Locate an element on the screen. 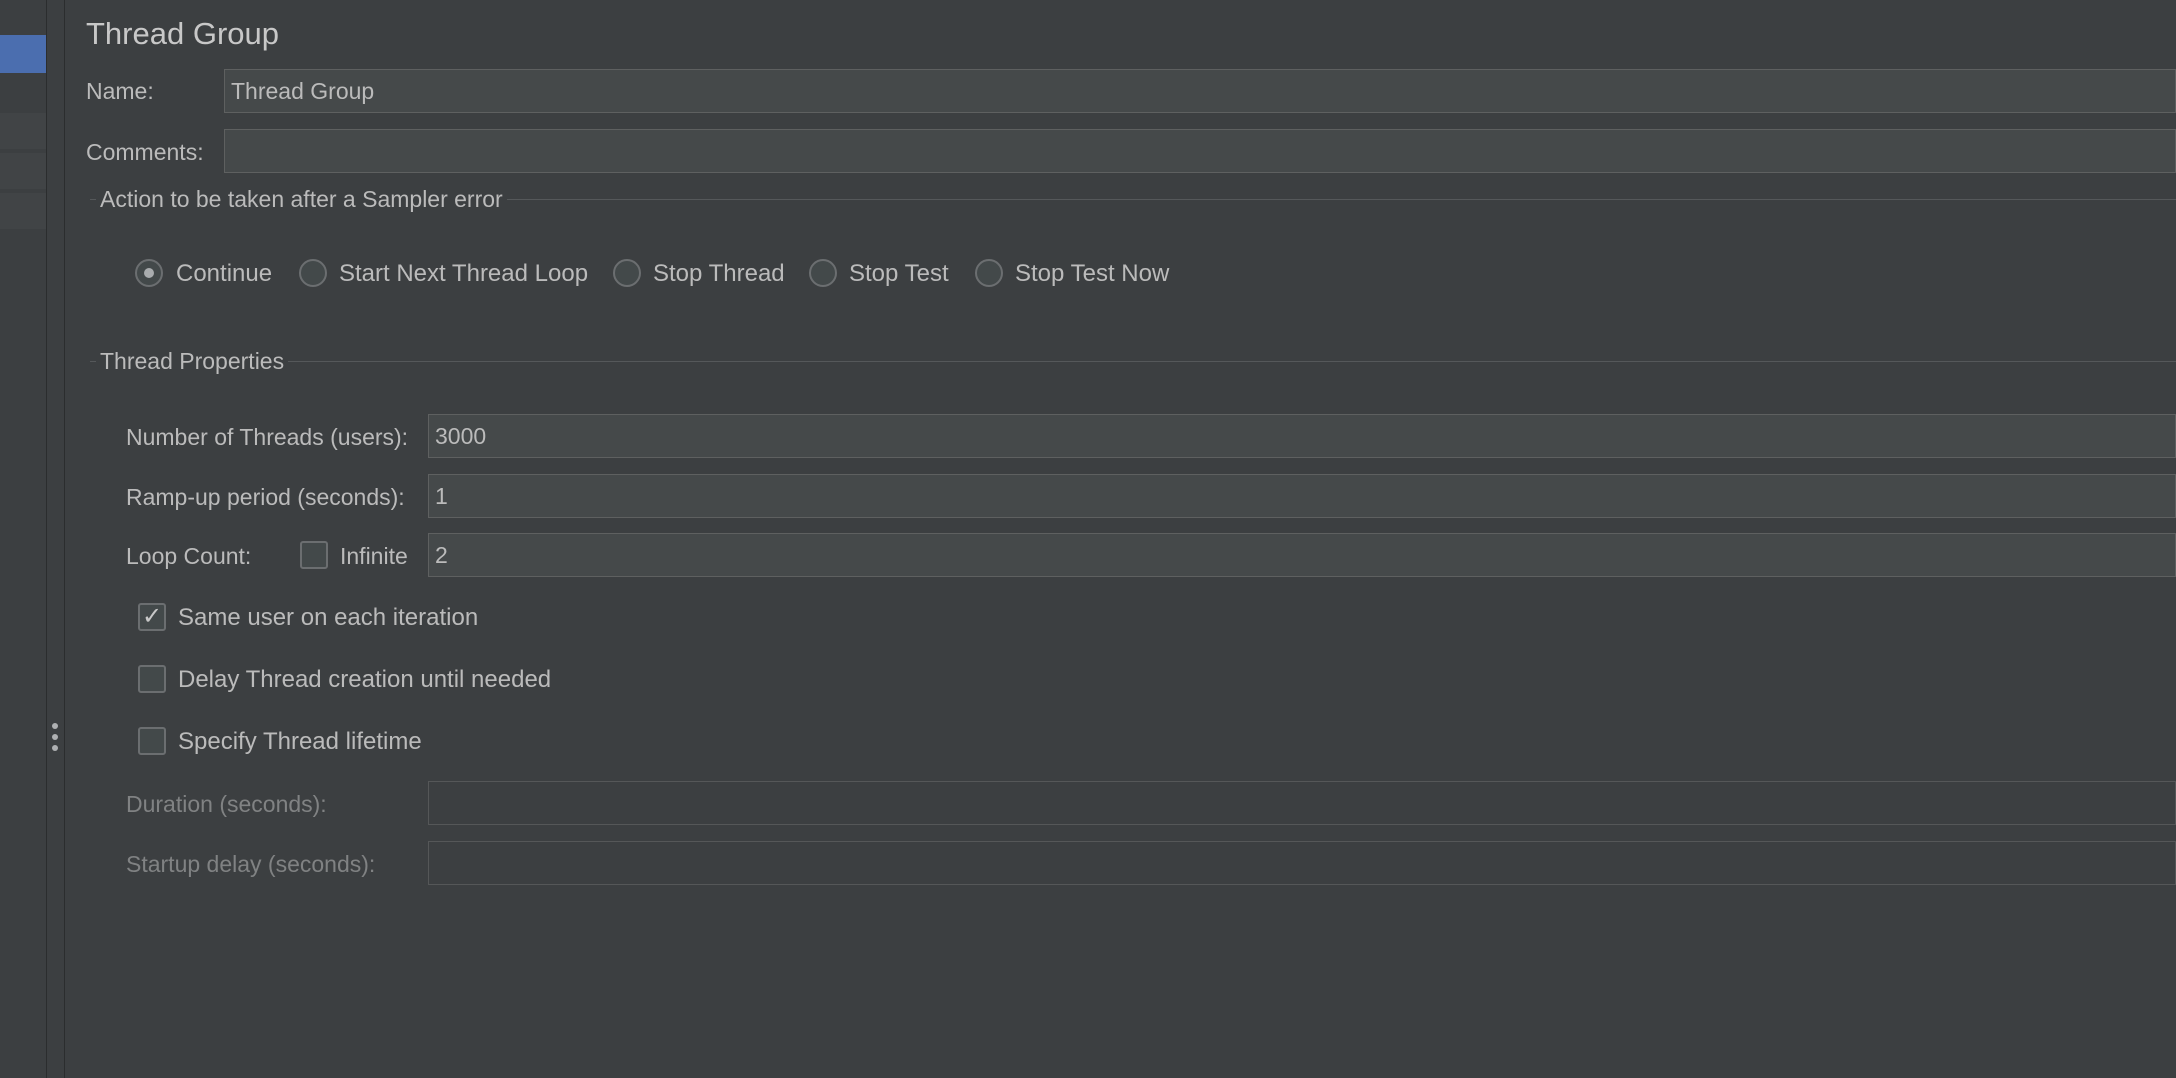 The height and width of the screenshot is (1078, 2176). duration-label: Duration (seconds): is located at coordinates (226, 804).